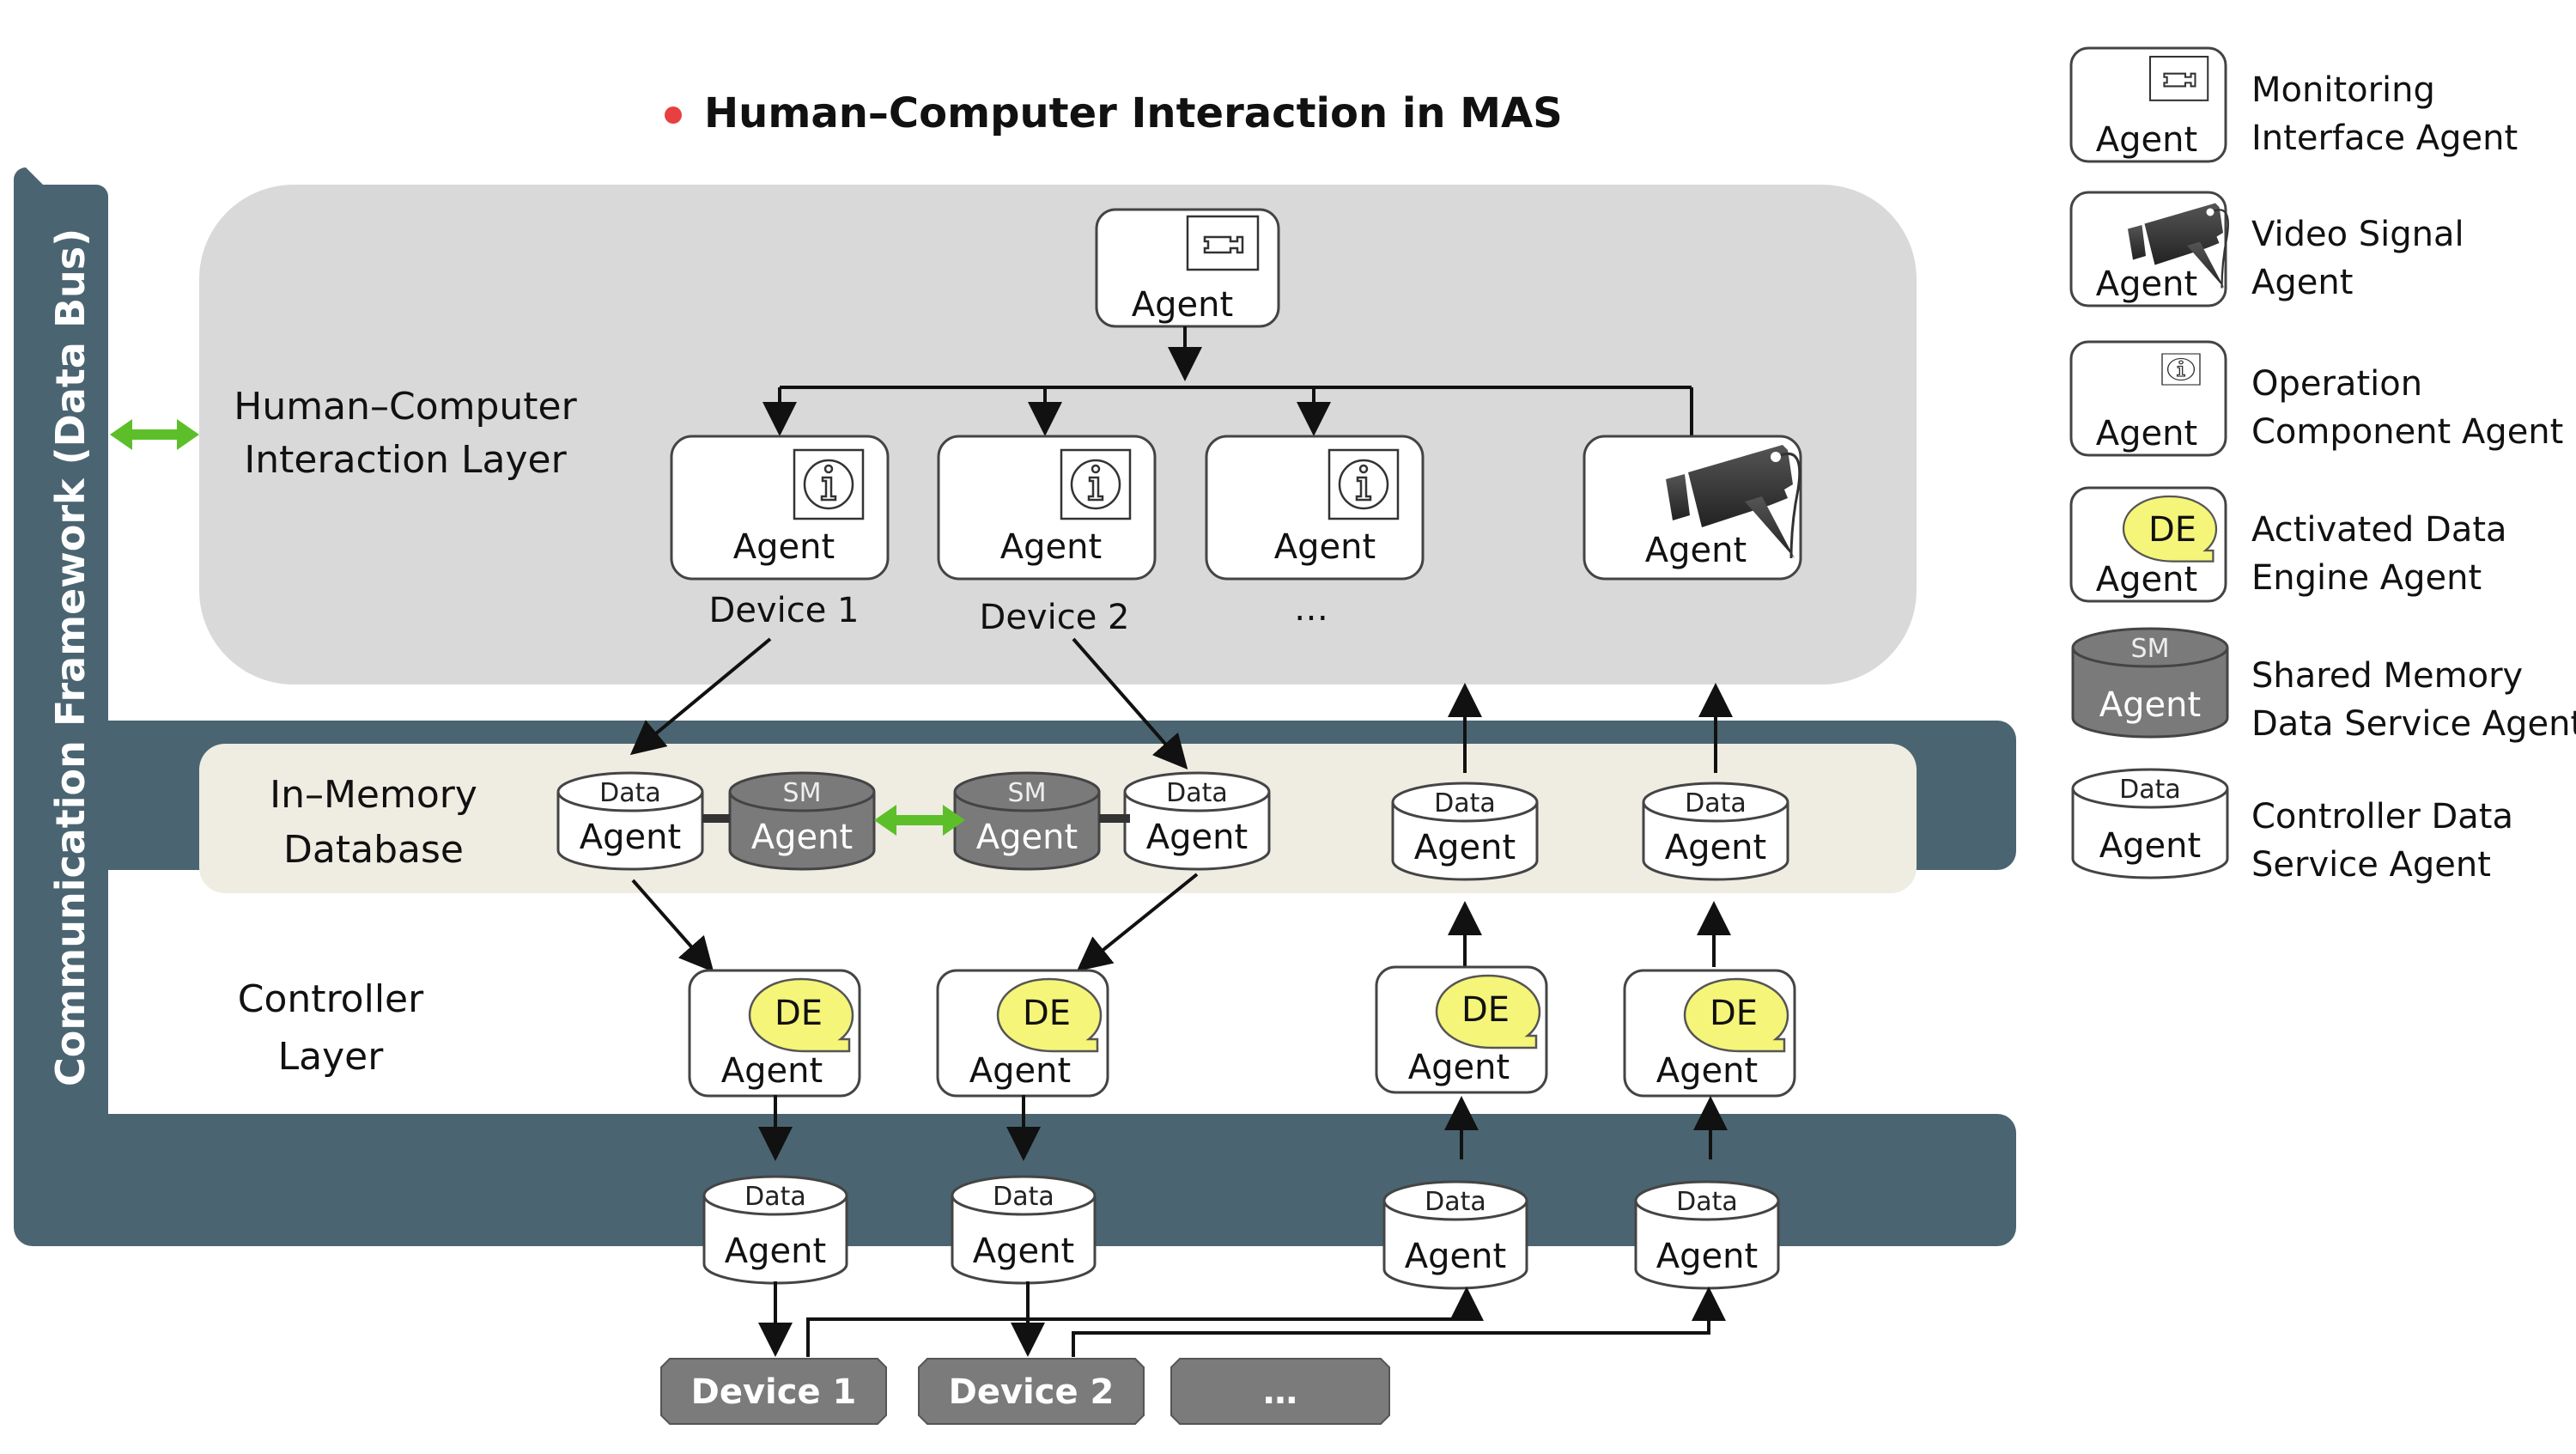  What do you see at coordinates (2294, 104) in the screenshot?
I see `legend-item-1: Agent Monitoring Interface Agent` at bounding box center [2294, 104].